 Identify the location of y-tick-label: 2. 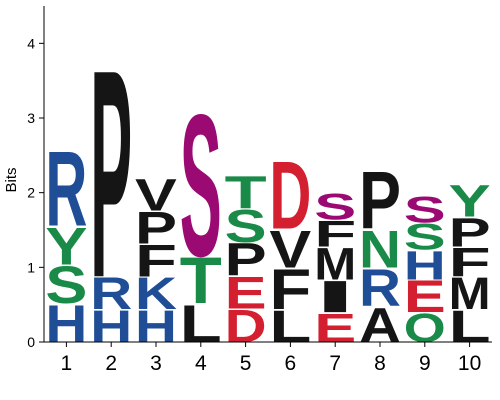
(31, 193).